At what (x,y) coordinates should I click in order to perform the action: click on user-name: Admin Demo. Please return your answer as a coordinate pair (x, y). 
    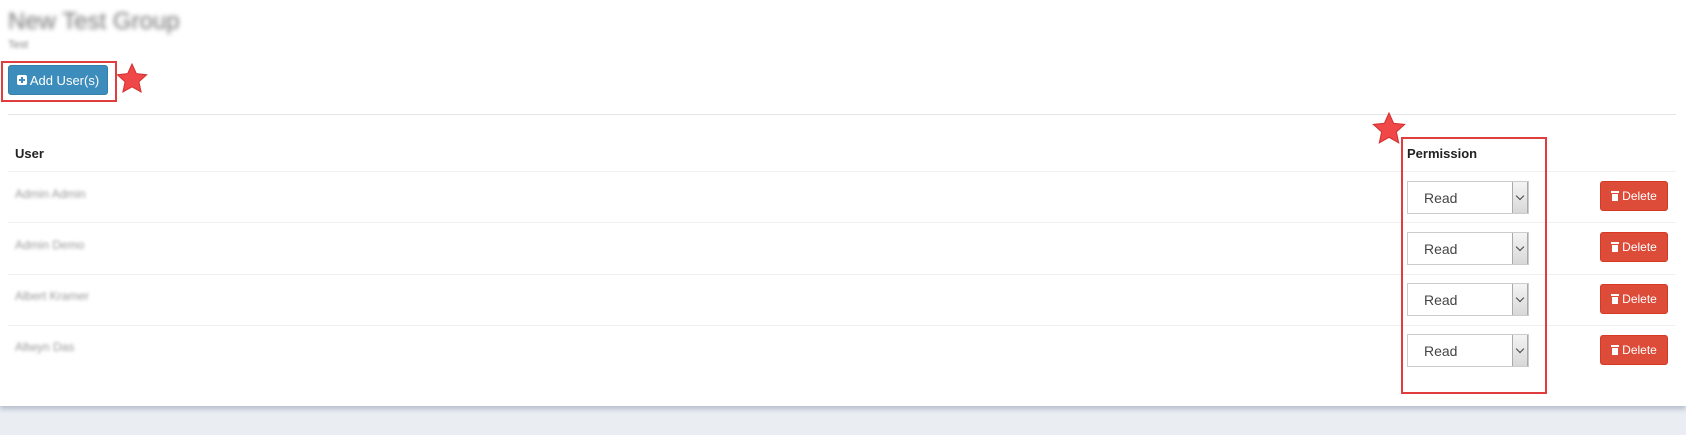
    Looking at the image, I should click on (50, 245).